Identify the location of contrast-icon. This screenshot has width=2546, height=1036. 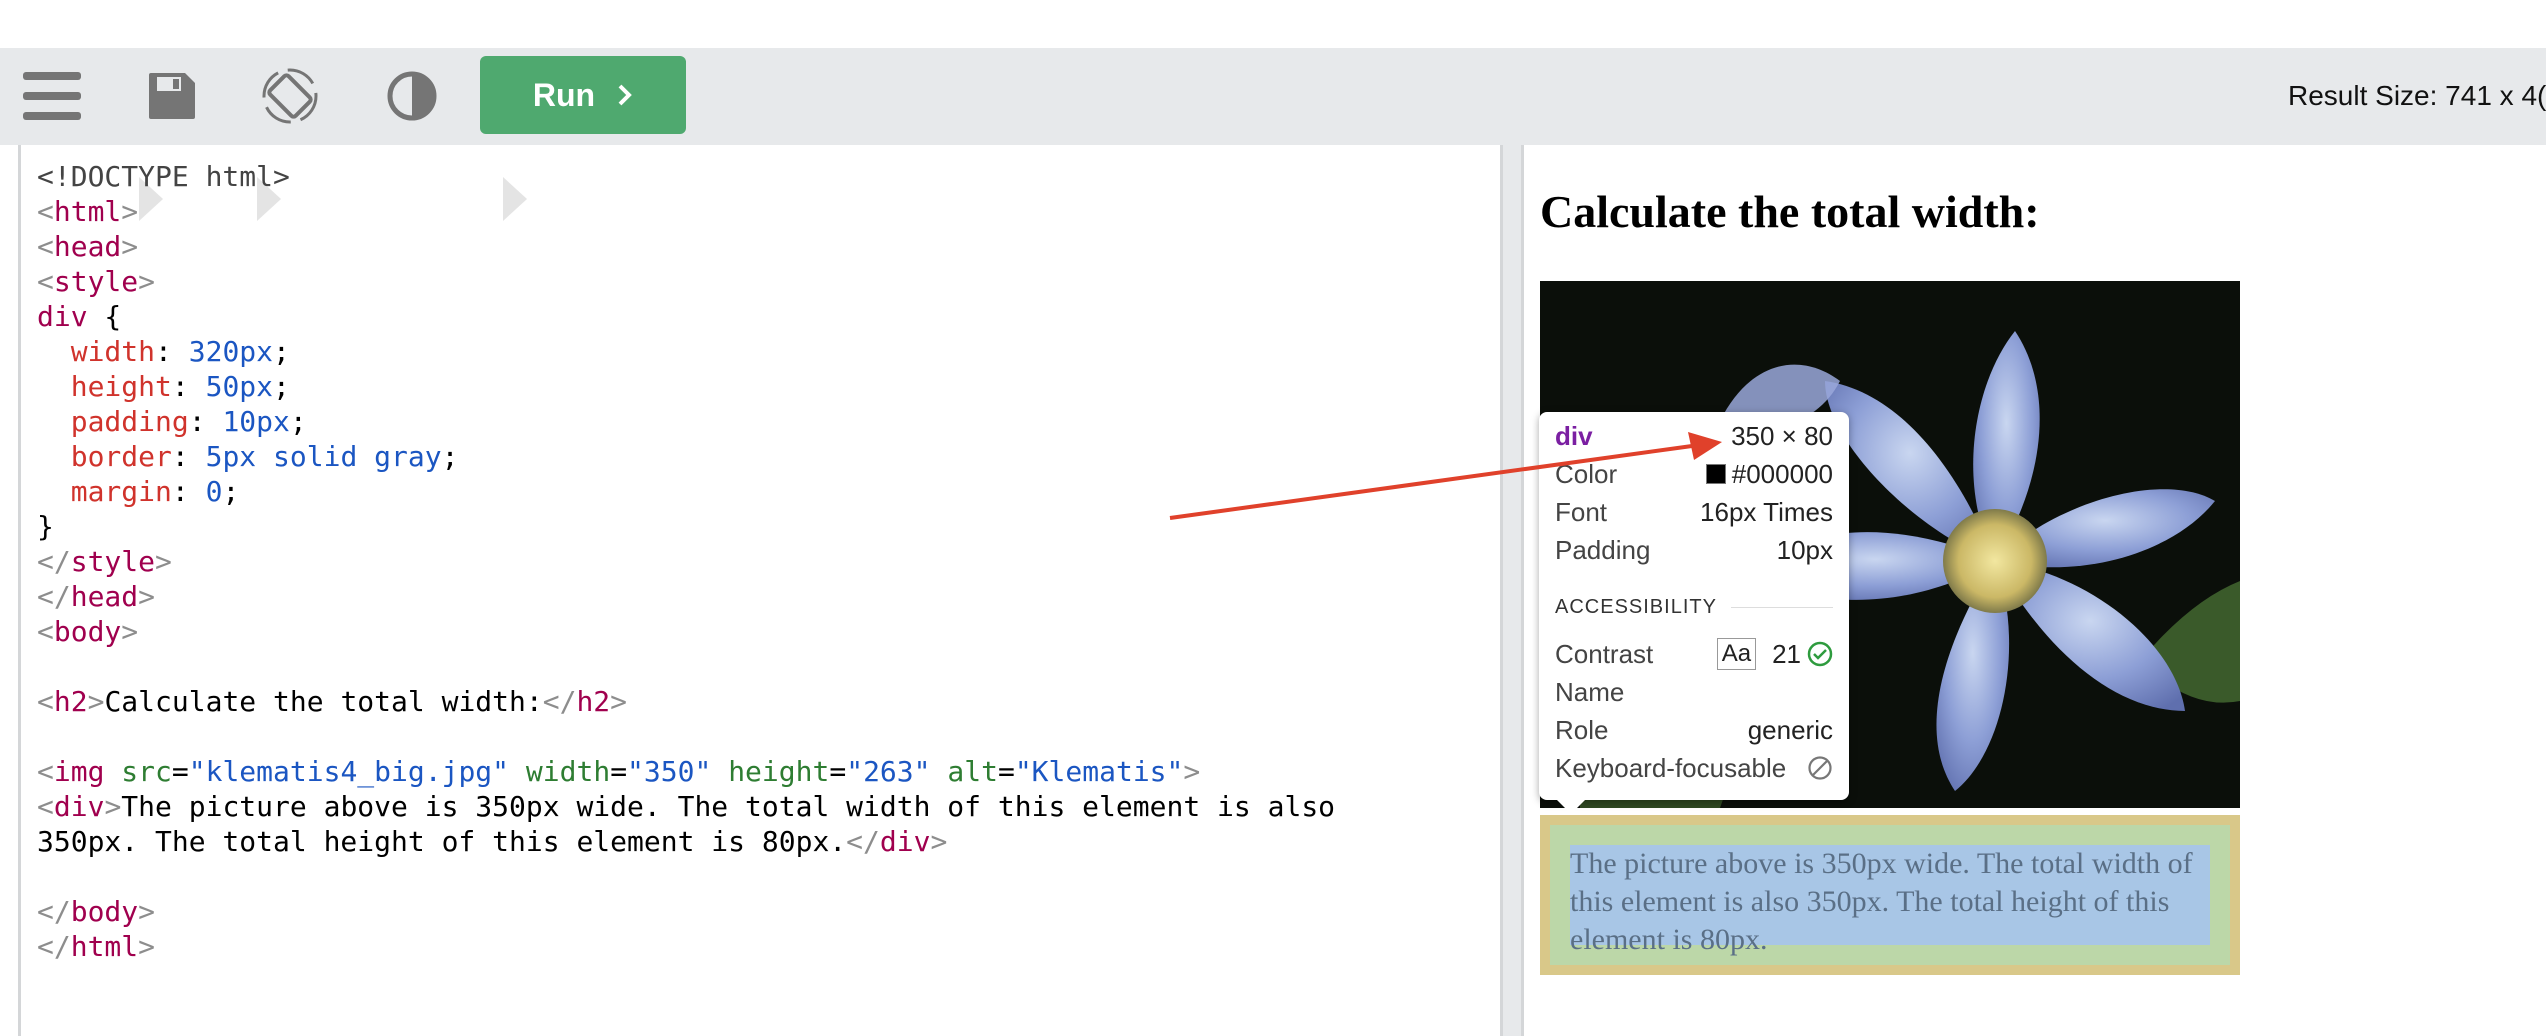
(412, 96).